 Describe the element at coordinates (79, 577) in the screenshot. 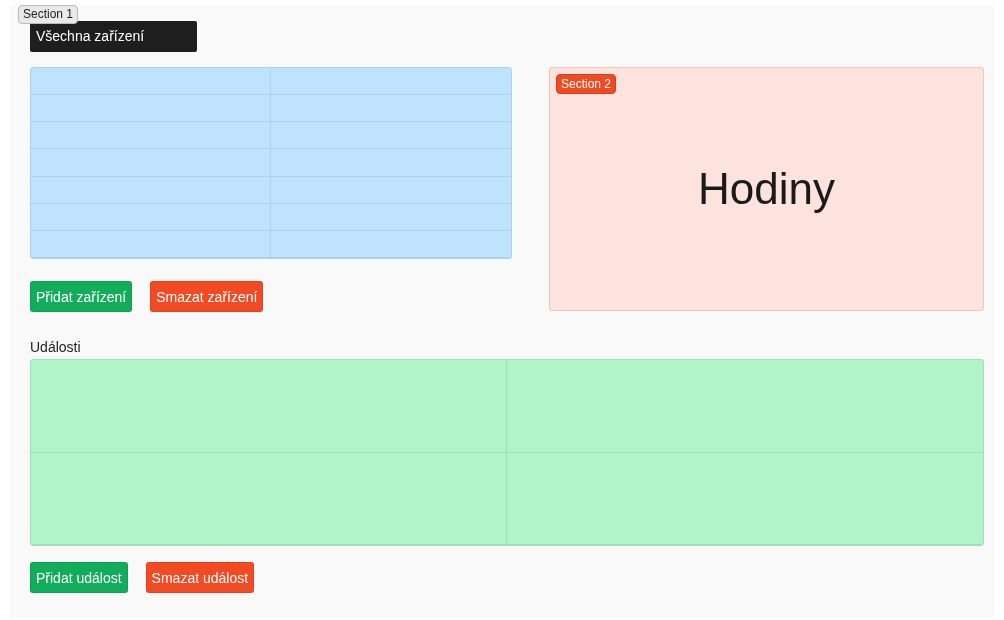

I see `add-button: Přidat událost` at that location.